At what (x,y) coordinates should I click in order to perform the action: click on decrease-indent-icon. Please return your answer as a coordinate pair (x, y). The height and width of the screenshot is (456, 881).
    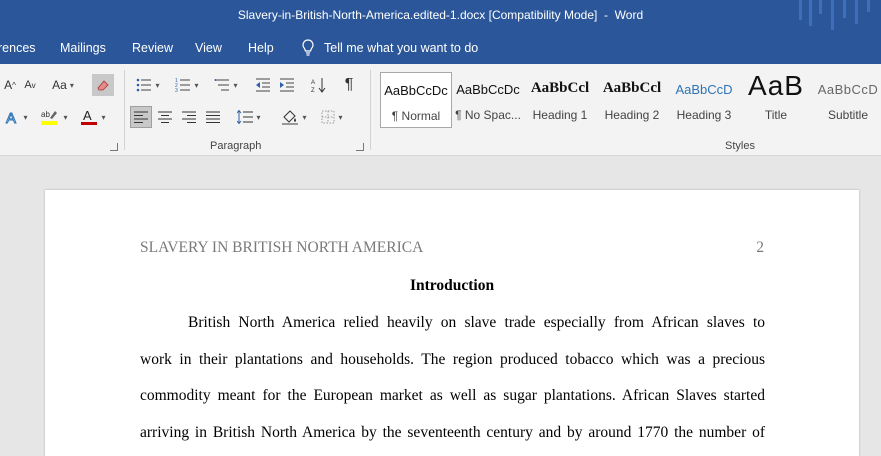
    Looking at the image, I should click on (263, 85).